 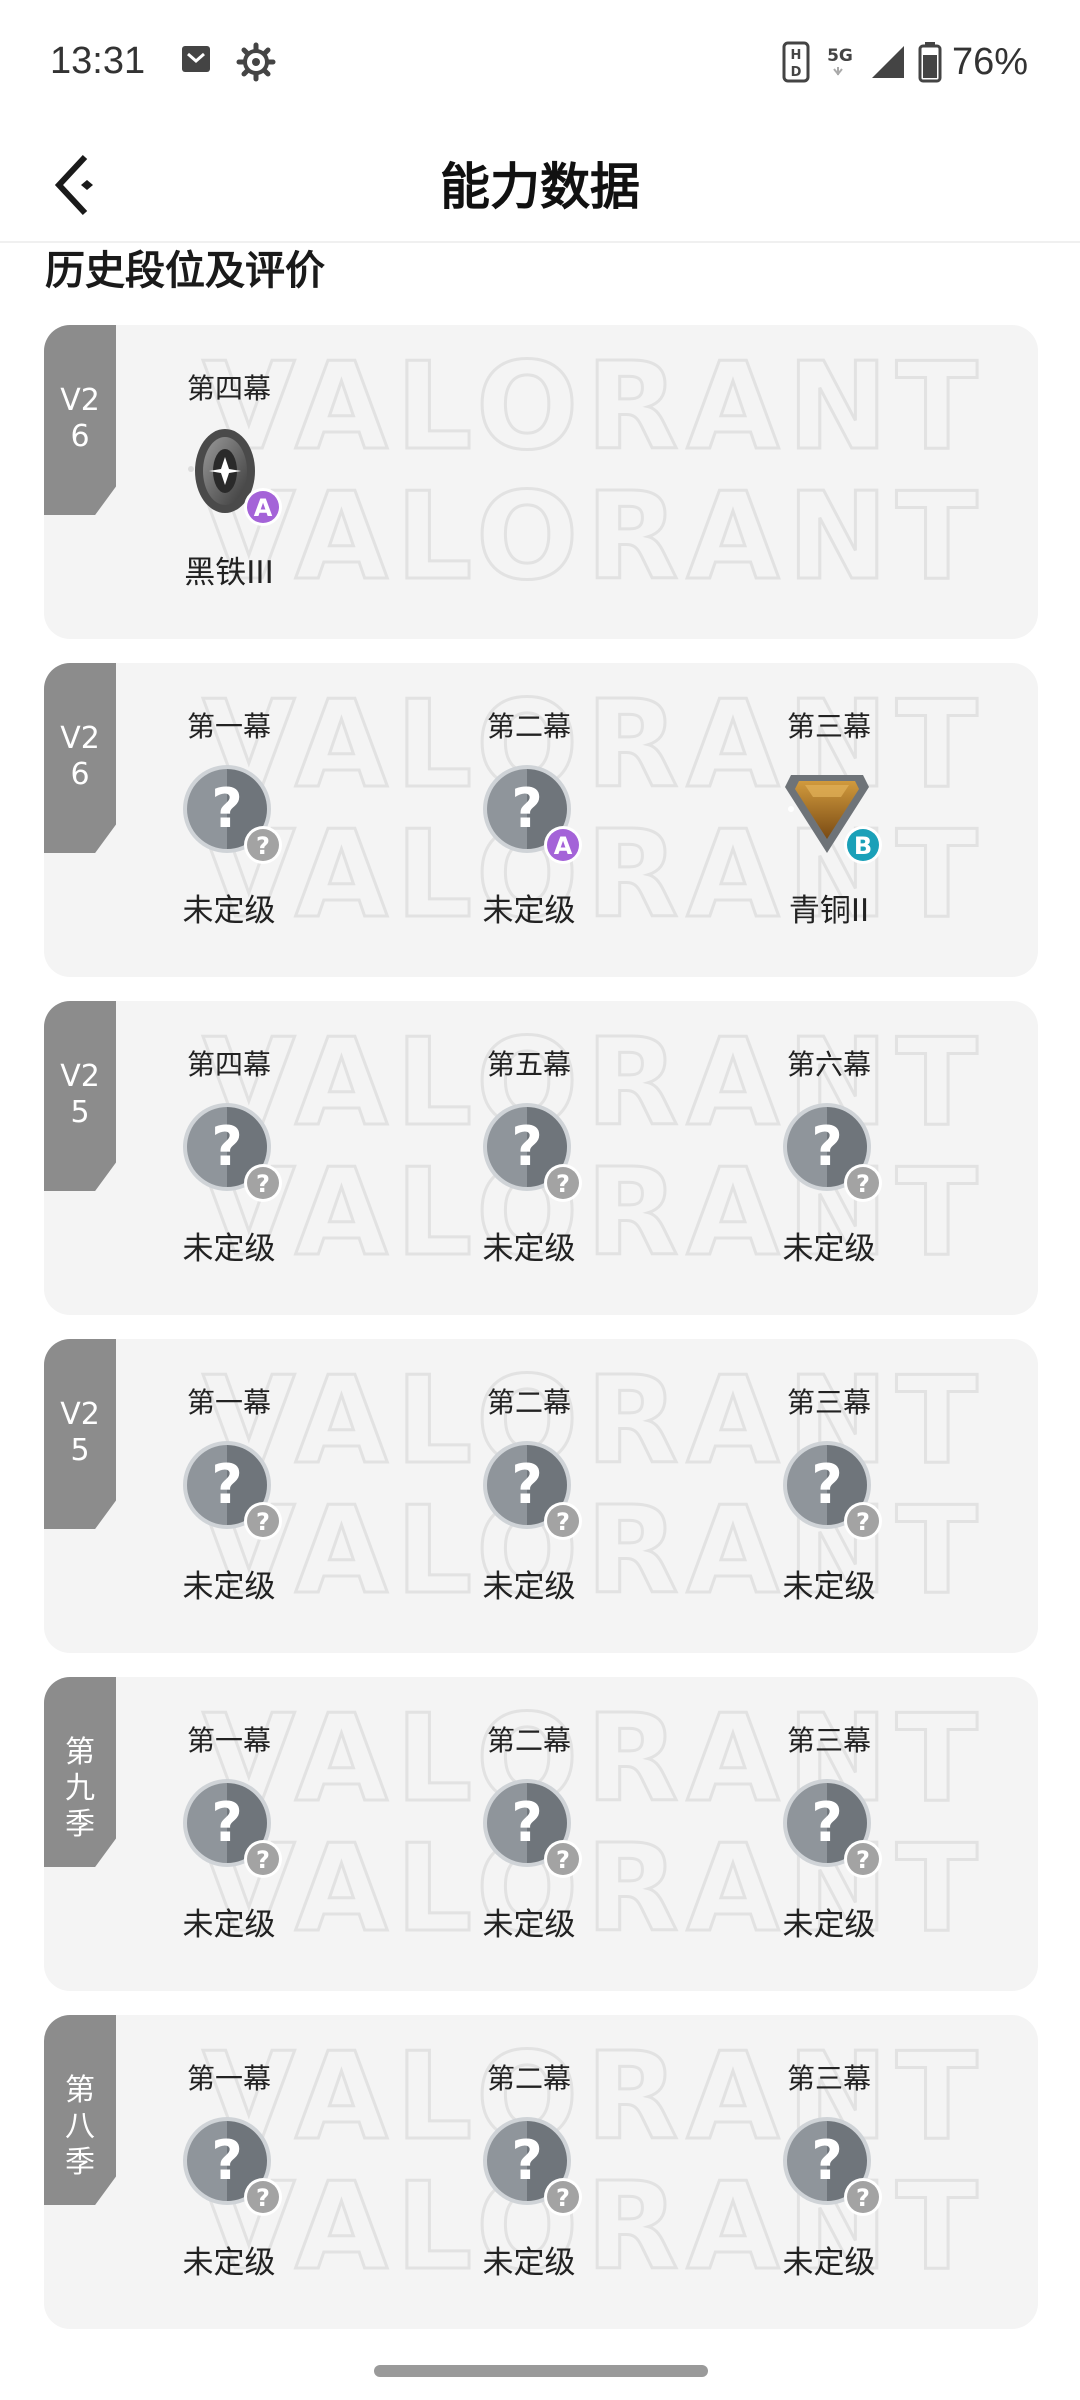 What do you see at coordinates (196, 59) in the screenshot?
I see `mail-notification-icon` at bounding box center [196, 59].